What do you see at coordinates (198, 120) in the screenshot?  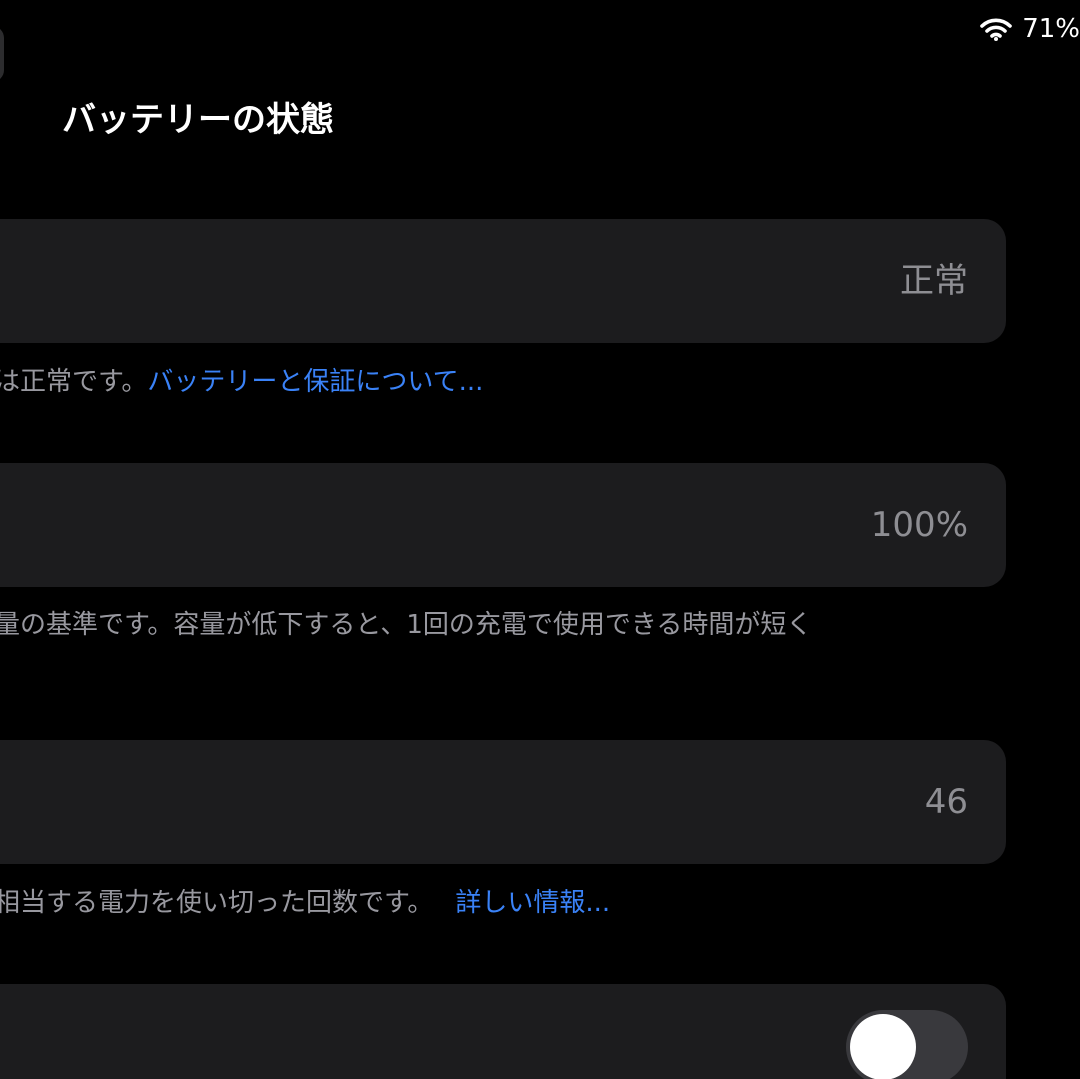 I see `page-title: バッテリーの状態` at bounding box center [198, 120].